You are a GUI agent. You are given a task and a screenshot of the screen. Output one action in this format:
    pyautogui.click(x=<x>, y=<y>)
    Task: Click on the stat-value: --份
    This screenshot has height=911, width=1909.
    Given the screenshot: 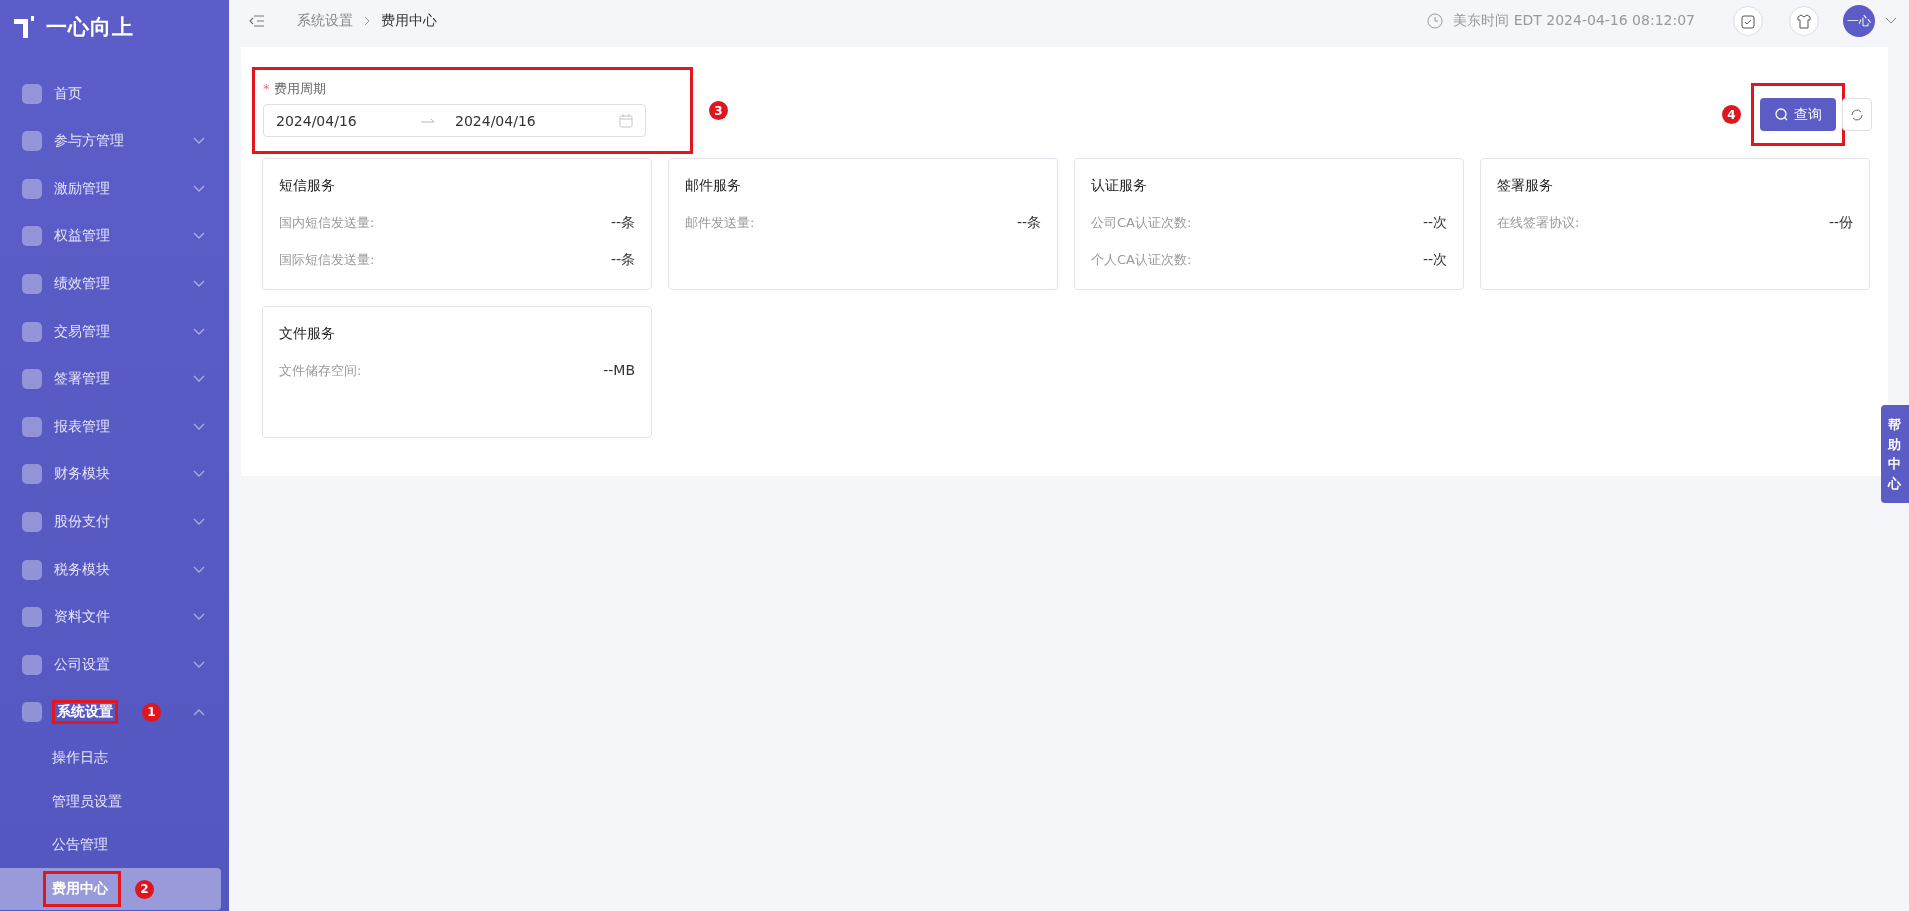 What is the action you would take?
    pyautogui.click(x=1840, y=223)
    